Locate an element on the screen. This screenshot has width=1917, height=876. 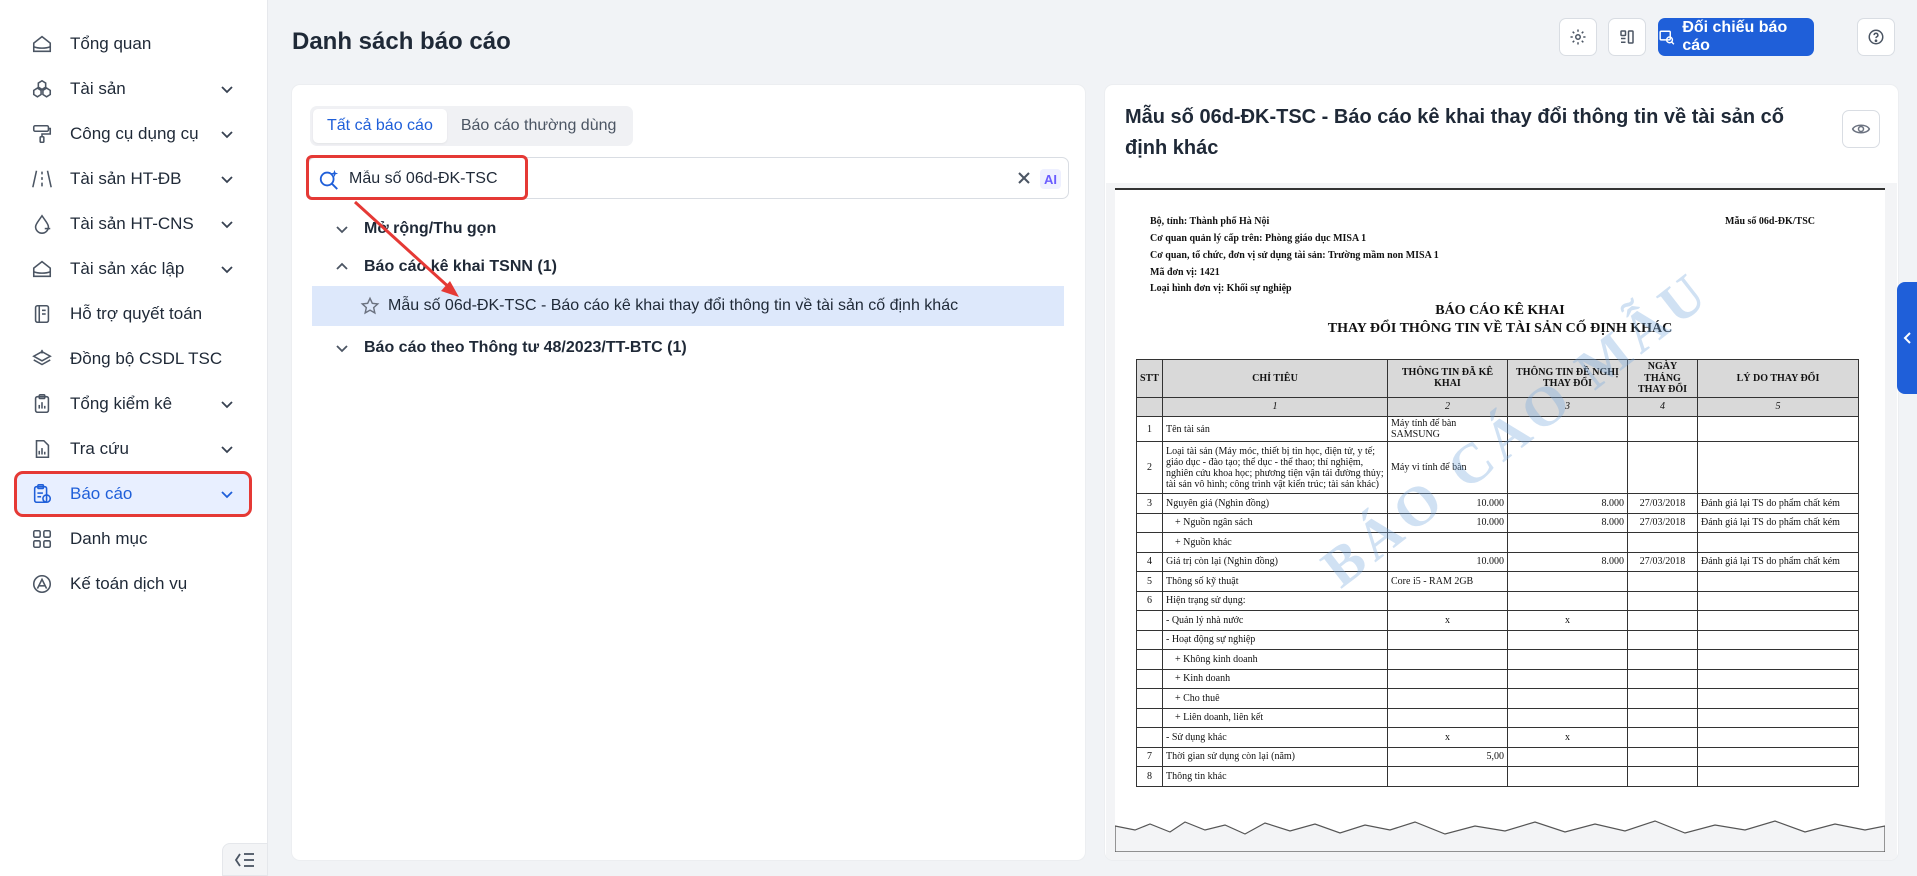
sidebar-item-2: Công cụ dụng cụ is located at coordinates (133, 134).